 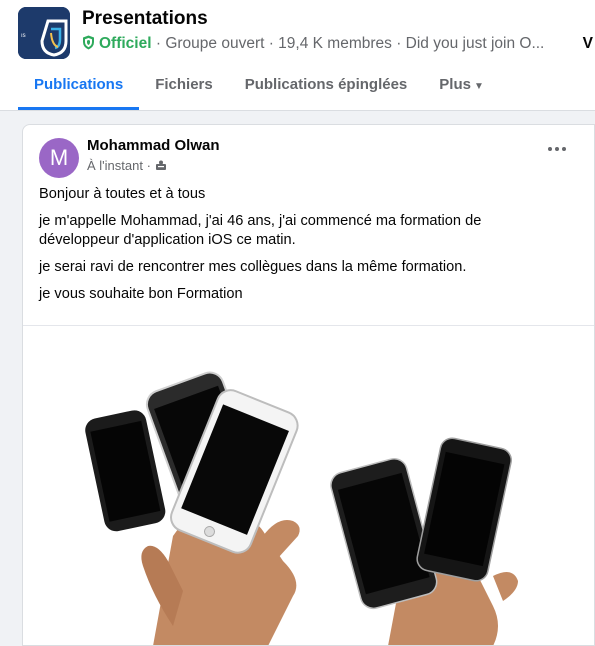 I want to click on tab-label: Fichiers, so click(x=184, y=84).